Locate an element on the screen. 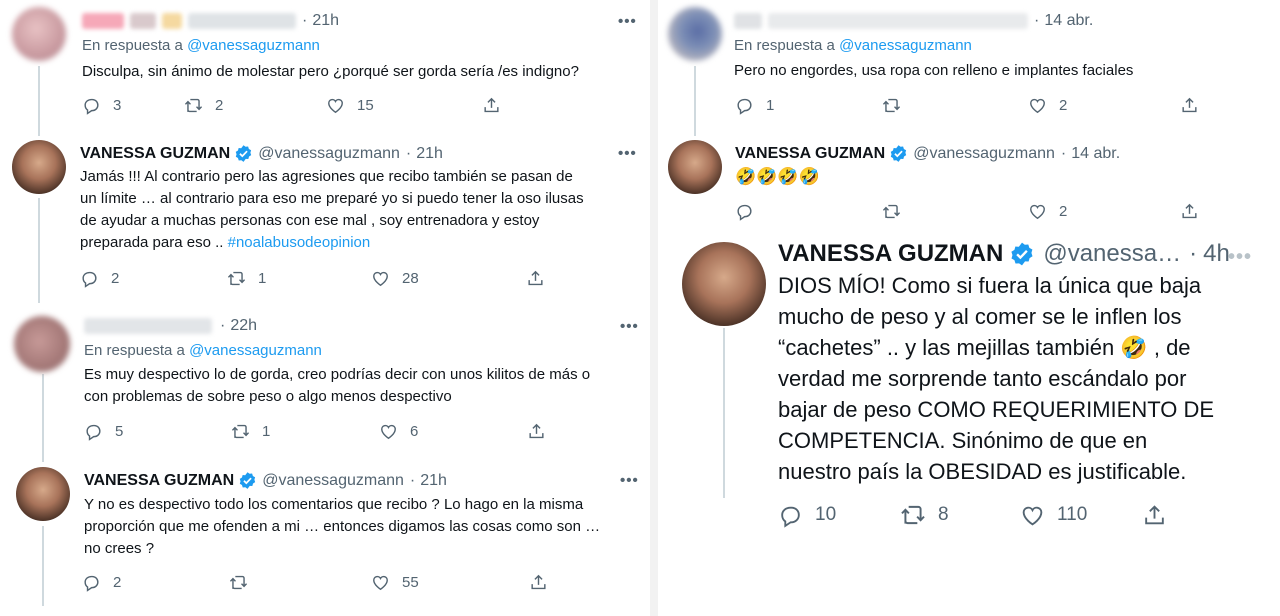 This screenshot has width=1280, height=616. tweet-time: 4h is located at coordinates (1216, 254).